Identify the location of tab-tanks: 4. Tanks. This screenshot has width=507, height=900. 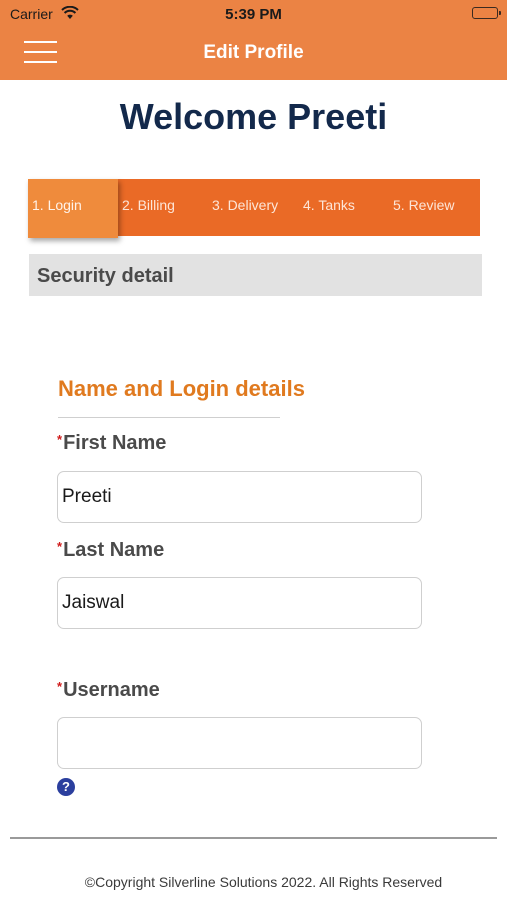
(329, 207).